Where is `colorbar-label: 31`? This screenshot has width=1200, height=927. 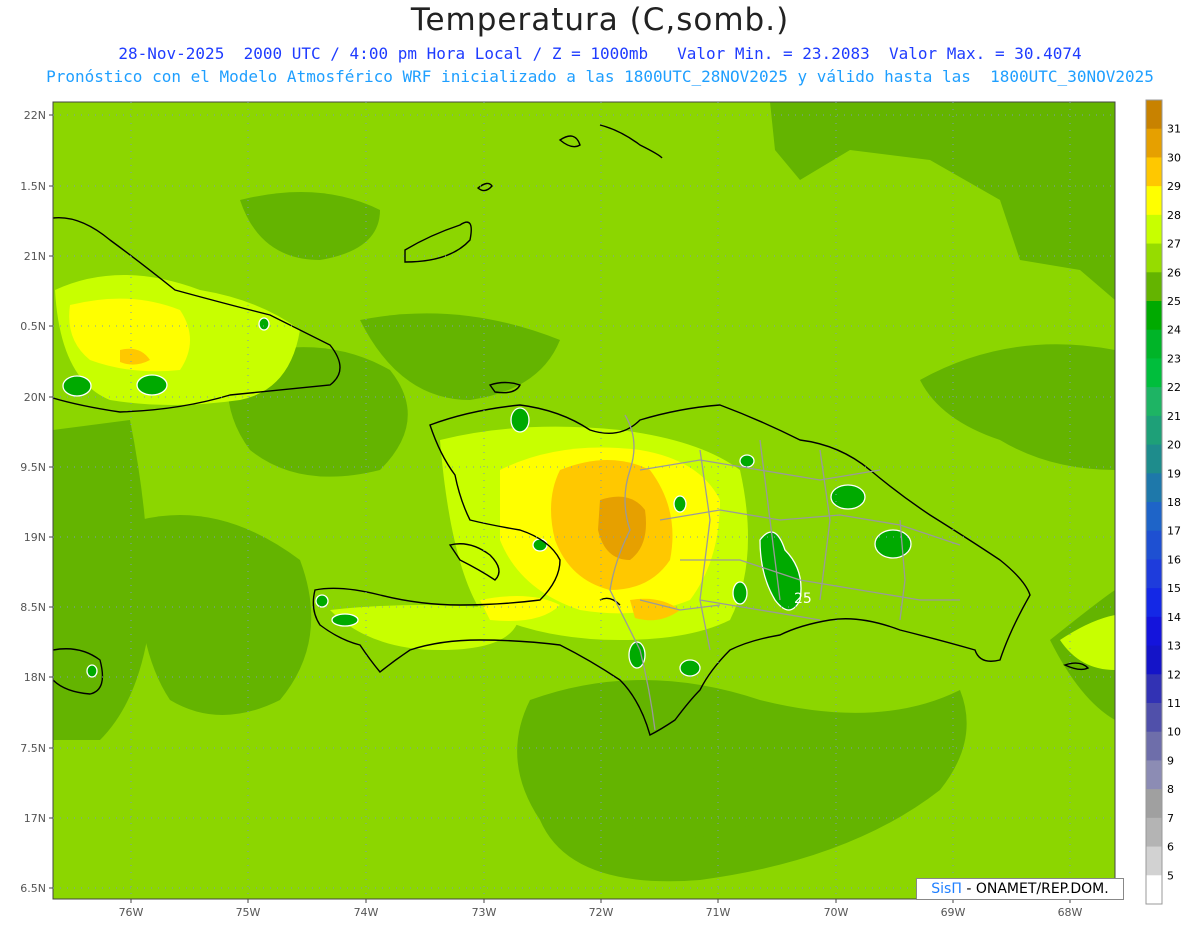 colorbar-label: 31 is located at coordinates (1174, 129).